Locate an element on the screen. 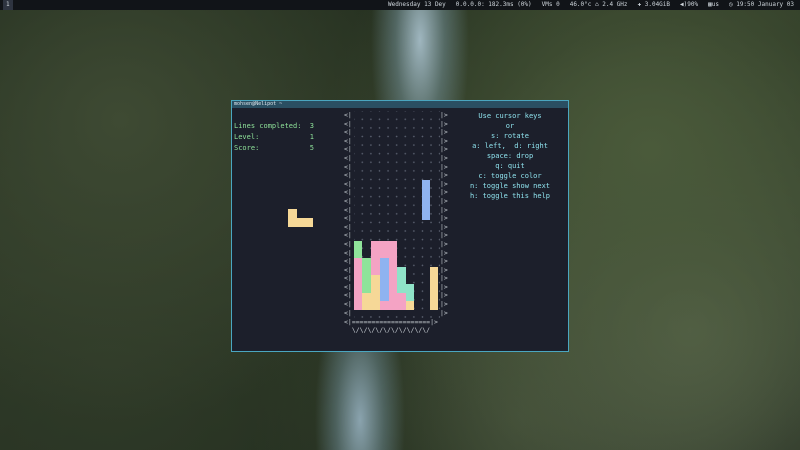 This screenshot has height=450, width=800. volume-text: ◀)90% is located at coordinates (689, 5).